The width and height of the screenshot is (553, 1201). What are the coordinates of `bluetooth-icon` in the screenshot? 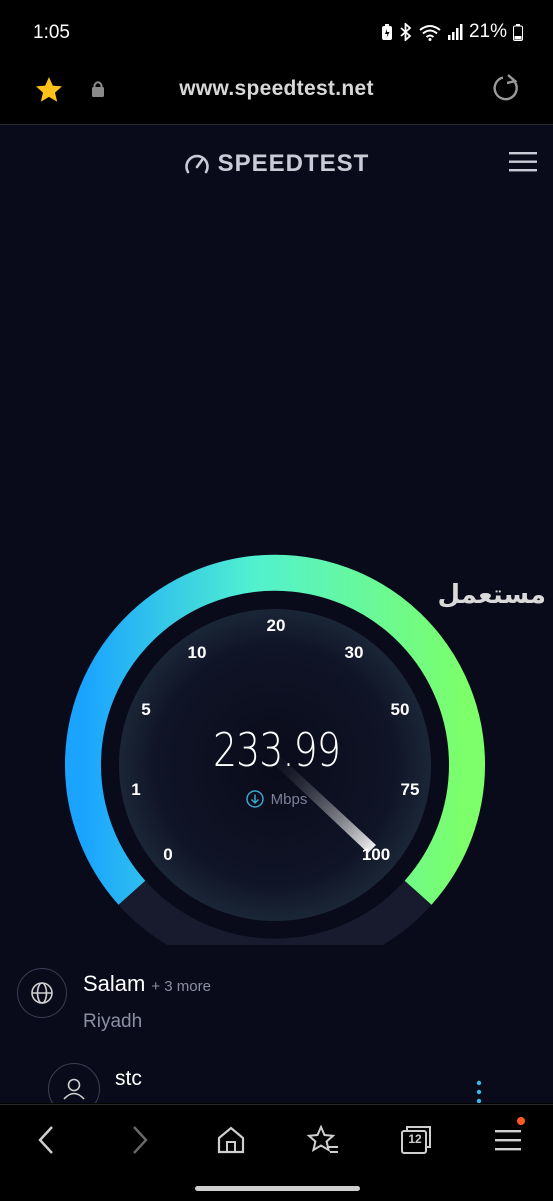 It's located at (406, 32).